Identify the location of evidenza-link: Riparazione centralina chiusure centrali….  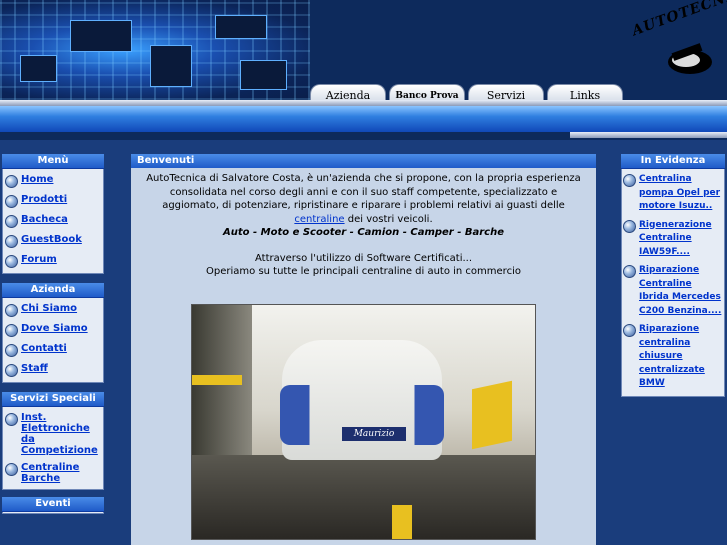
(681, 357).